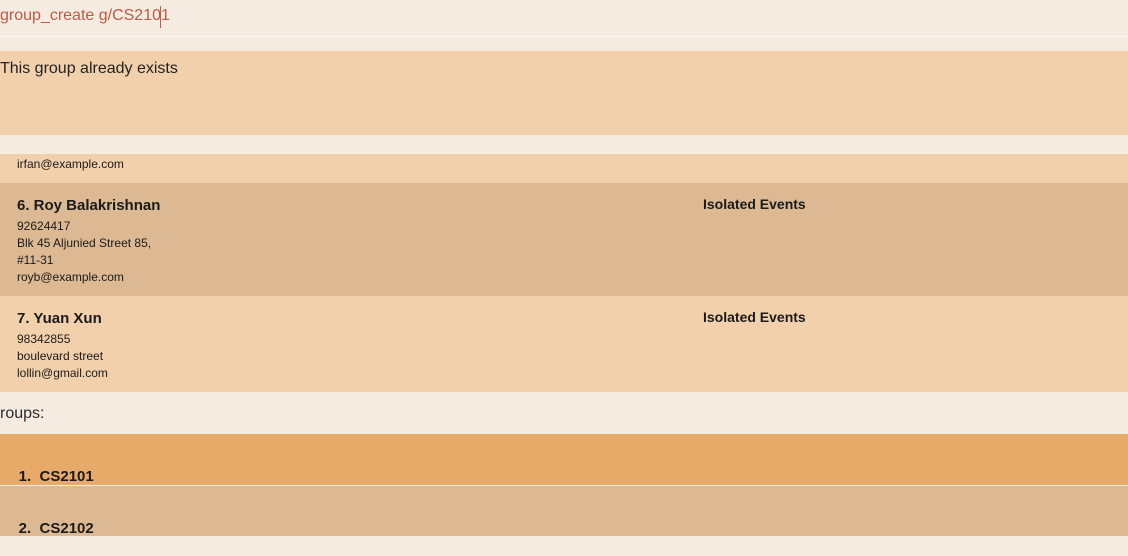 The image size is (1128, 556). I want to click on person-name: 7. Yuan Xun, so click(59, 318).